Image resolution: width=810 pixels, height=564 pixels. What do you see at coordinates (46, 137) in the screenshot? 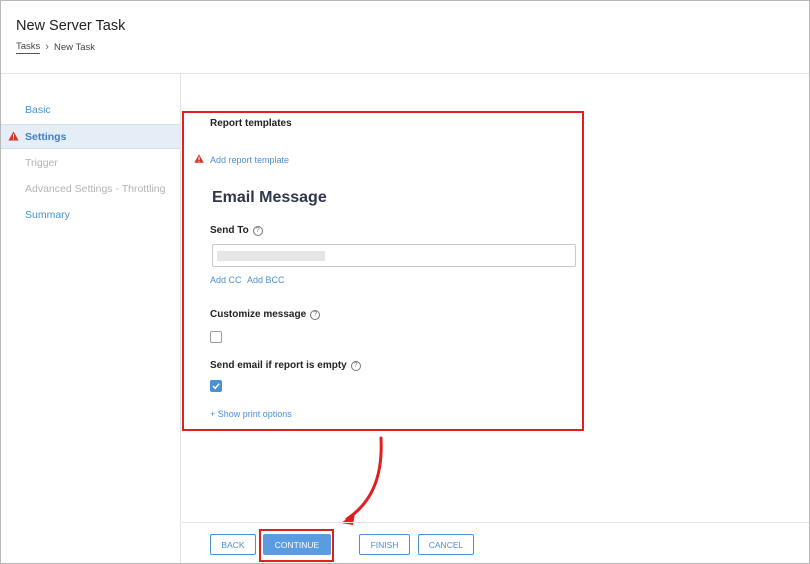
I see `sidebar-item-label: Settings` at bounding box center [46, 137].